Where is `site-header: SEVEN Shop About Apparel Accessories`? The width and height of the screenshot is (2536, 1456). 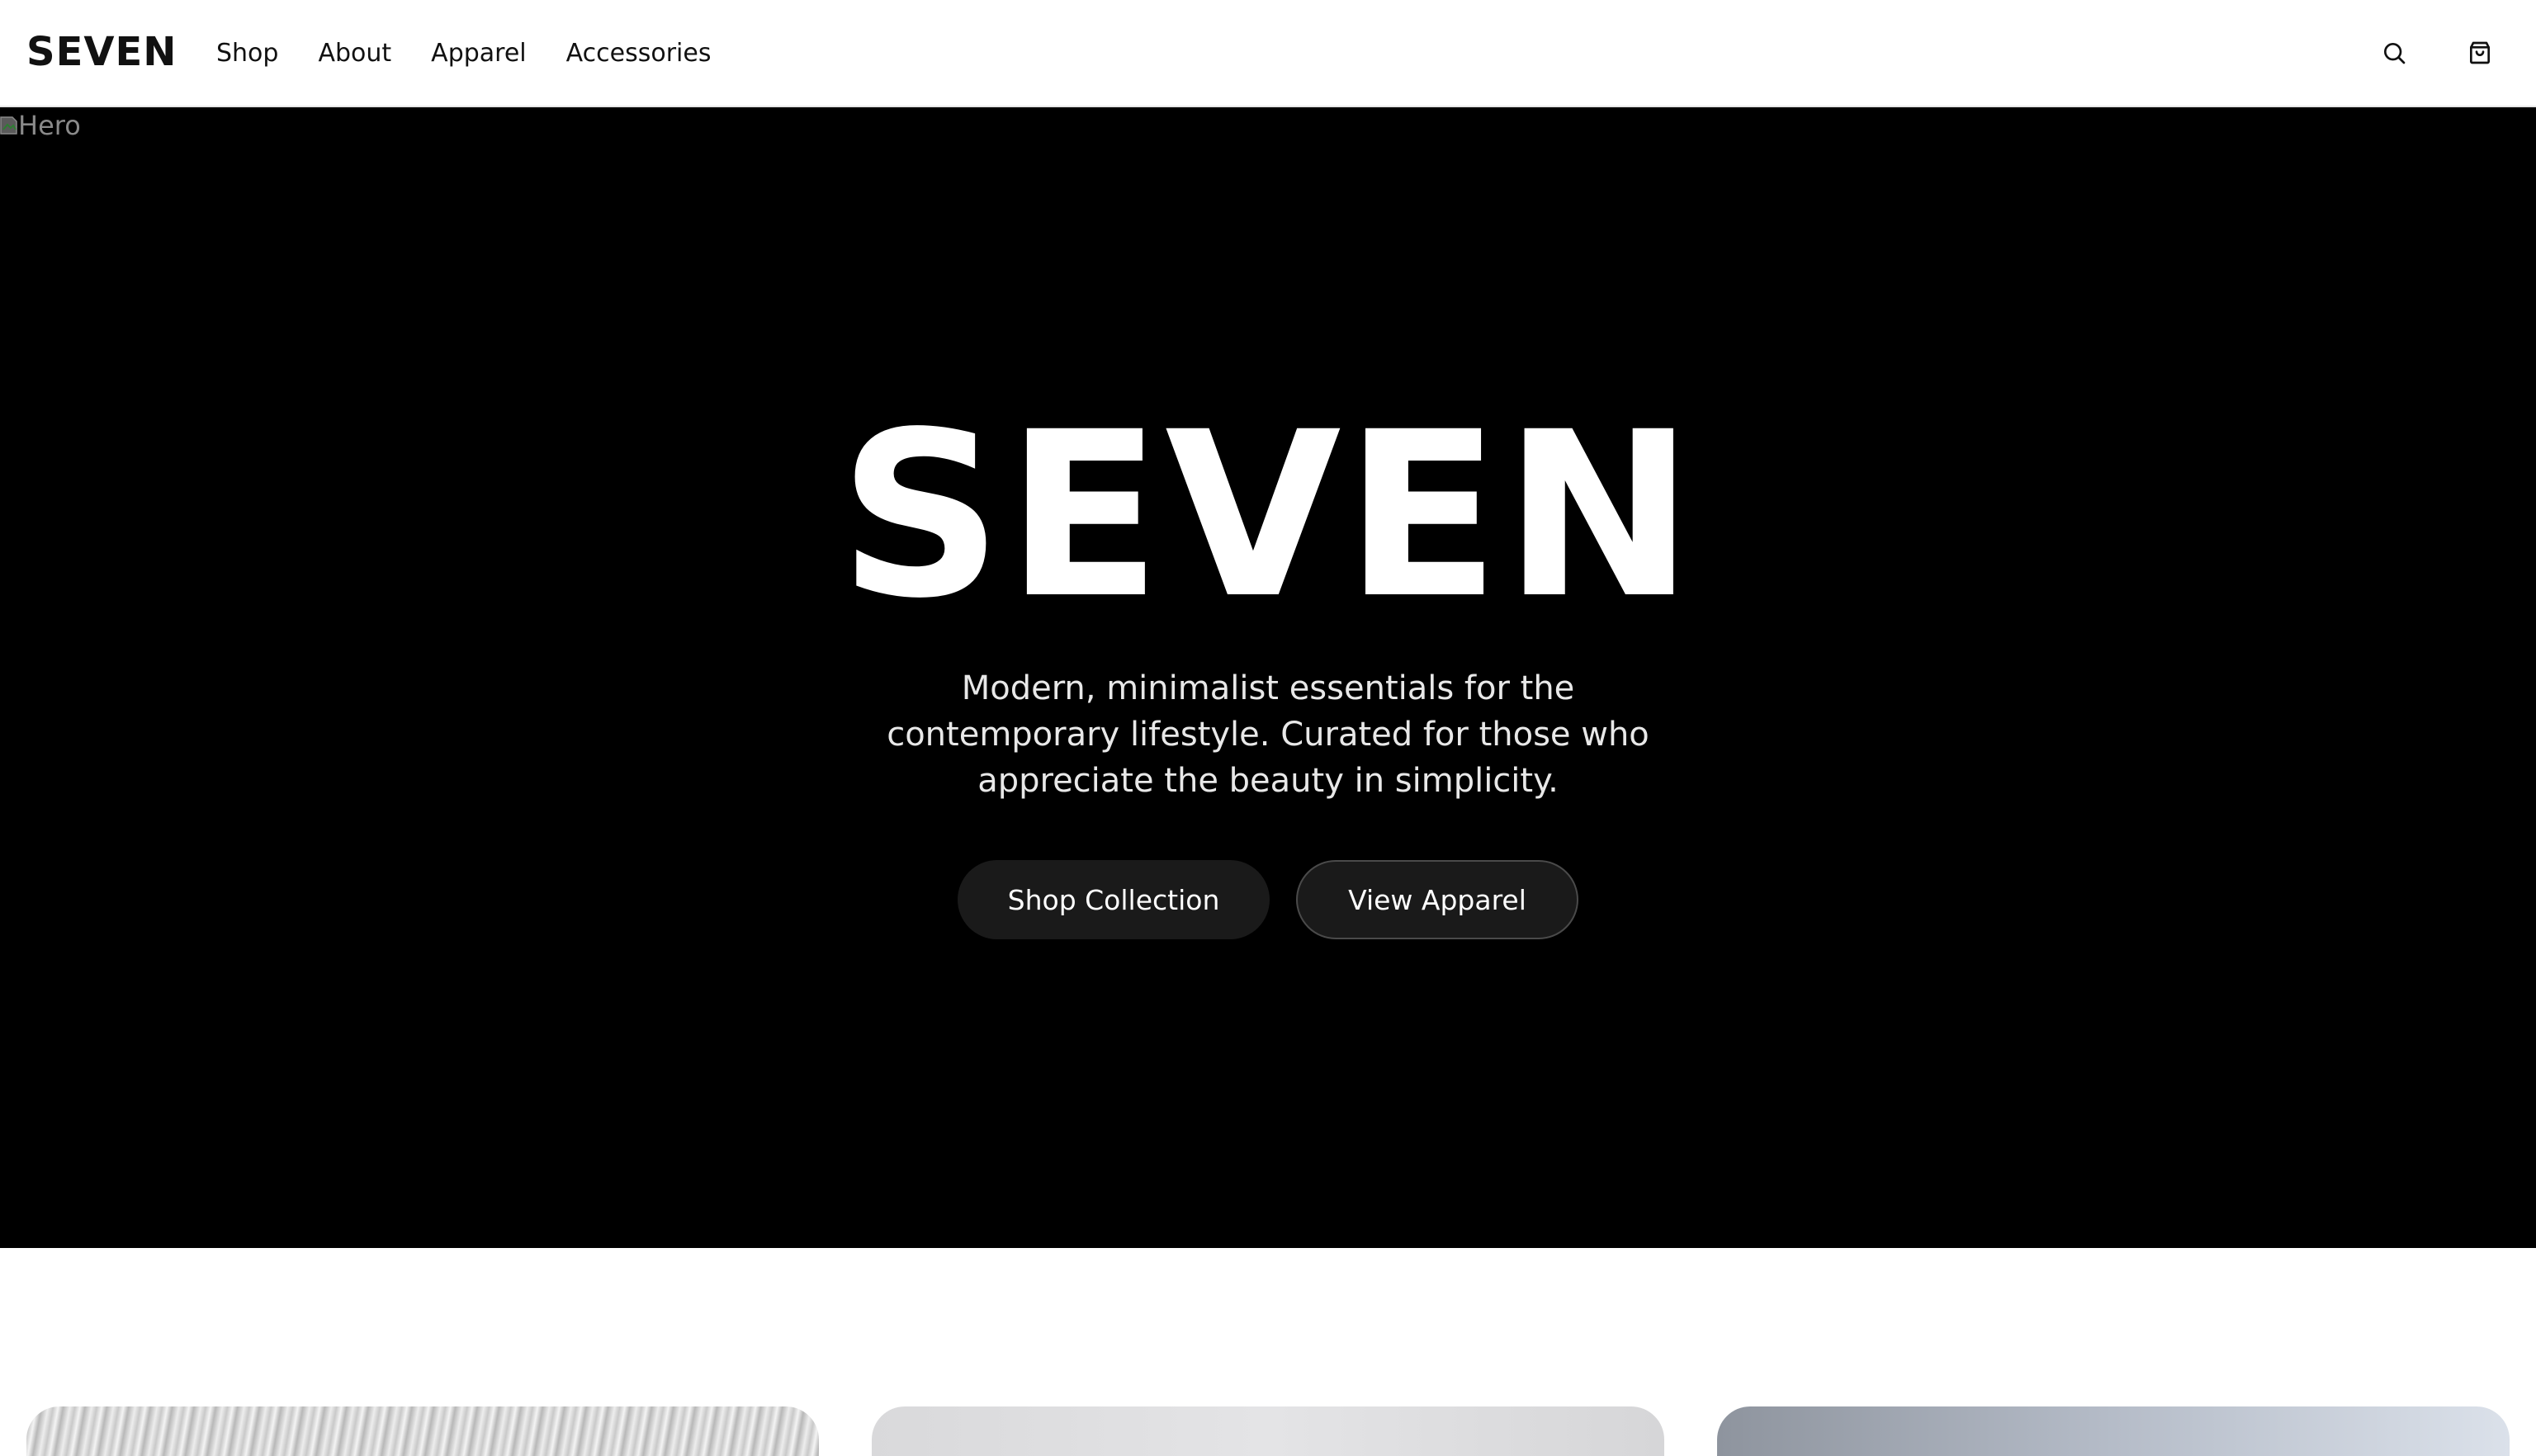 site-header: SEVEN Shop About Apparel Accessories is located at coordinates (1268, 53).